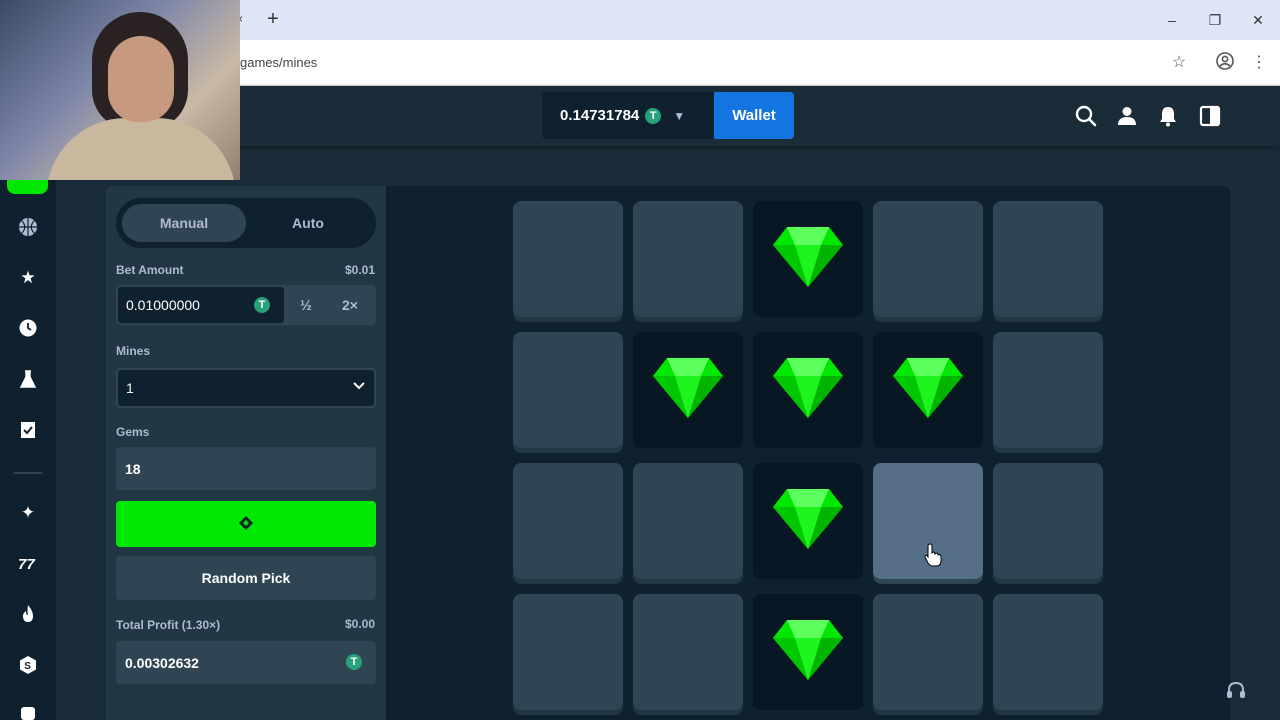 The width and height of the screenshot is (1280, 720). What do you see at coordinates (1086, 116) in the screenshot?
I see `search-icon` at bounding box center [1086, 116].